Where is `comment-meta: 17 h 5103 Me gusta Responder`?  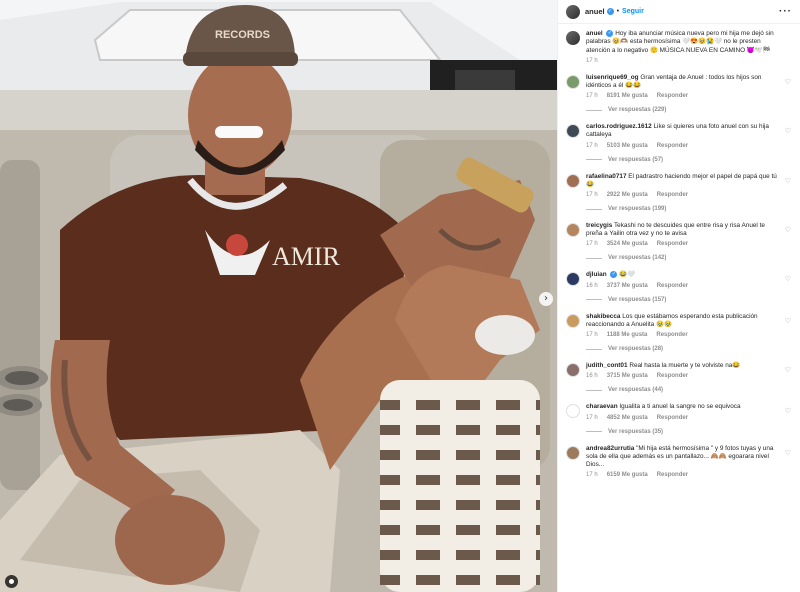 comment-meta: 17 h 5103 Me gusta Responder is located at coordinates (683, 146).